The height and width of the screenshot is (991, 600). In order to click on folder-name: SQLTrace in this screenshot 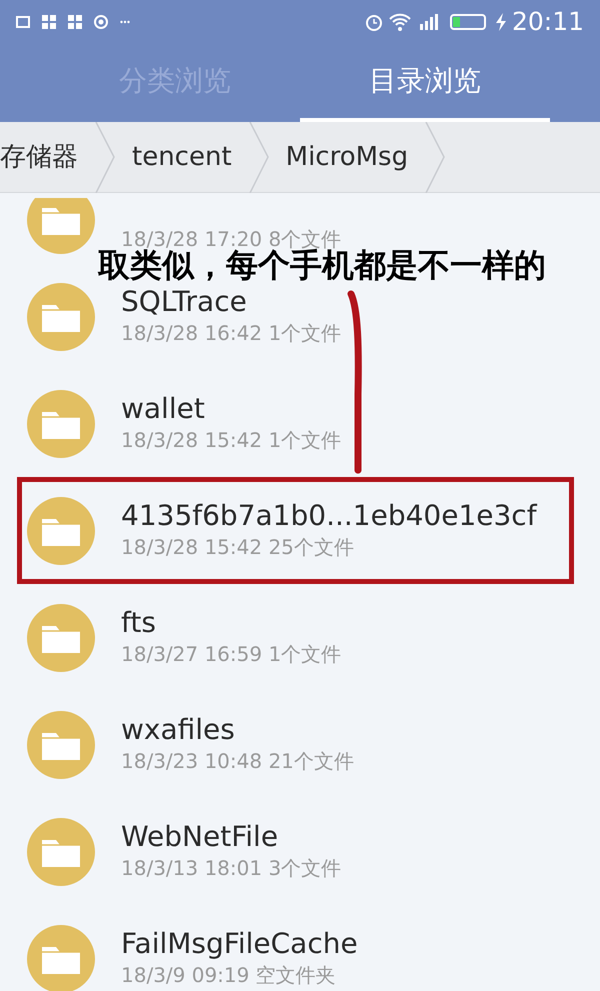, I will do `click(231, 302)`.